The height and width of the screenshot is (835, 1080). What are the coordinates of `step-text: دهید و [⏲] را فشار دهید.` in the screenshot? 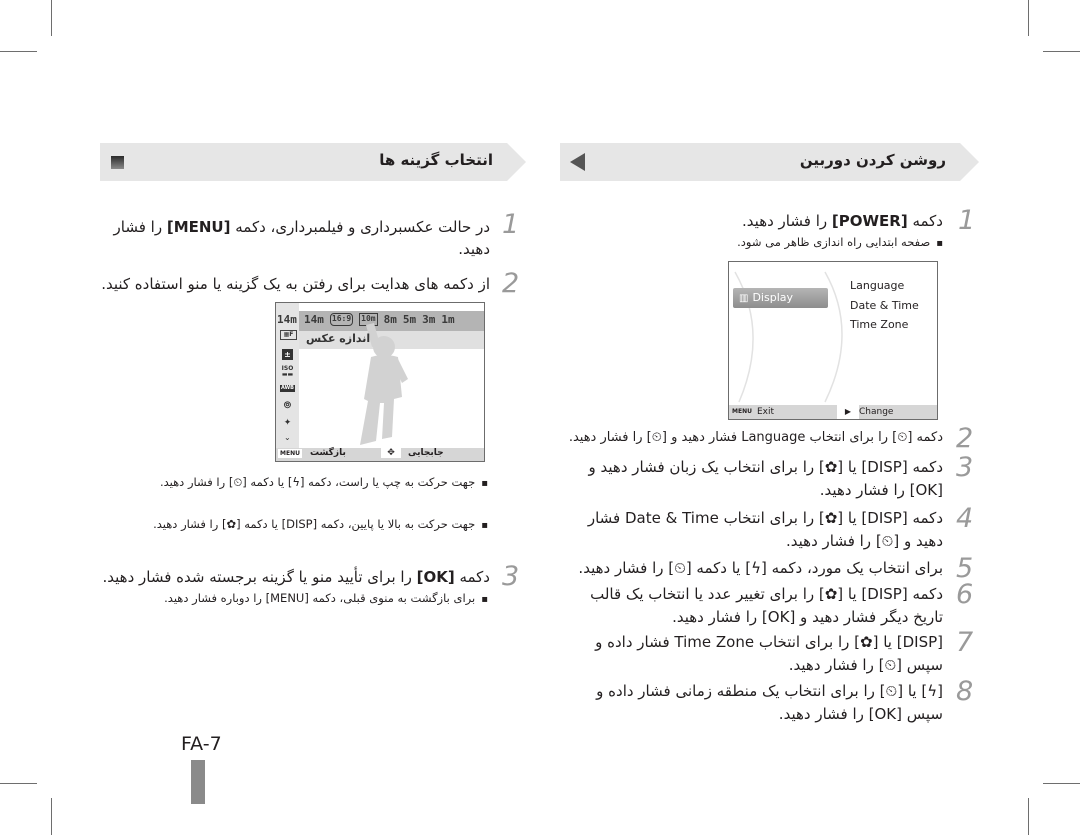 It's located at (864, 541).